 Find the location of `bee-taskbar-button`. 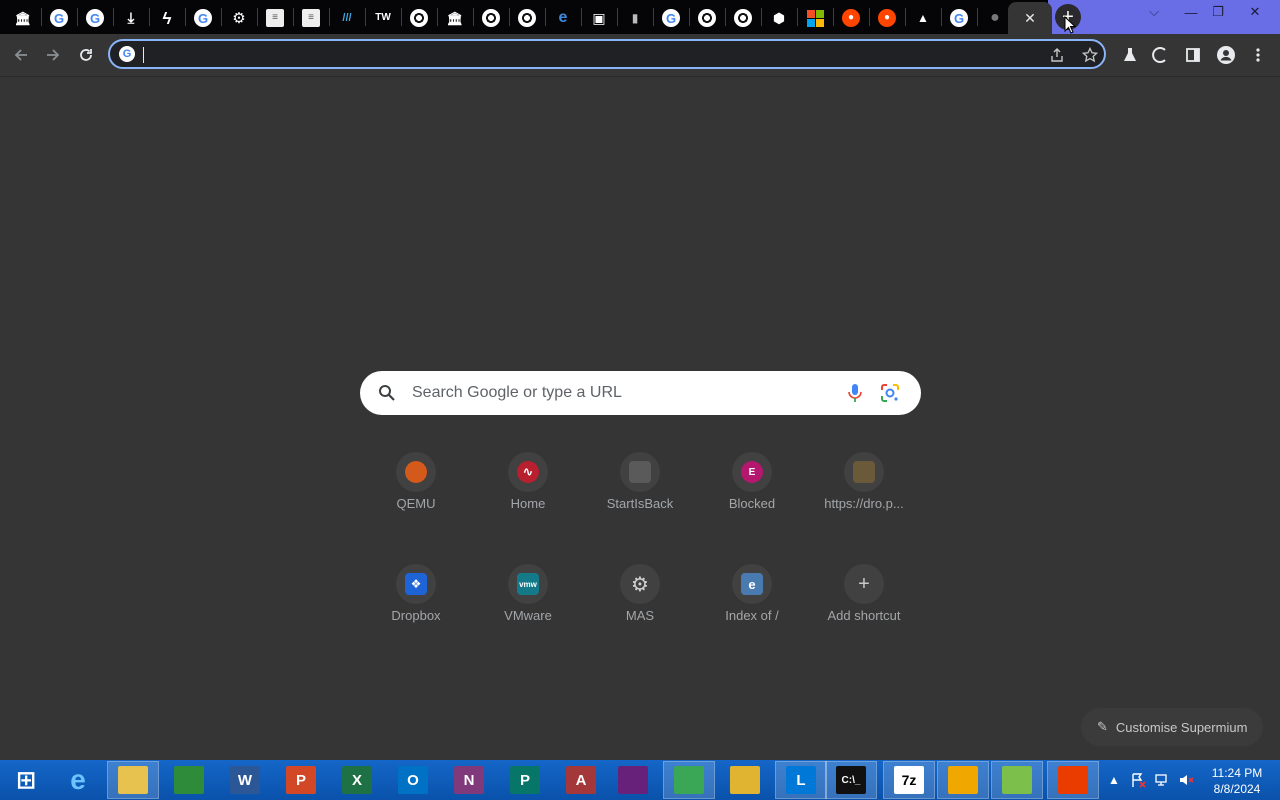

bee-taskbar-button is located at coordinates (745, 780).